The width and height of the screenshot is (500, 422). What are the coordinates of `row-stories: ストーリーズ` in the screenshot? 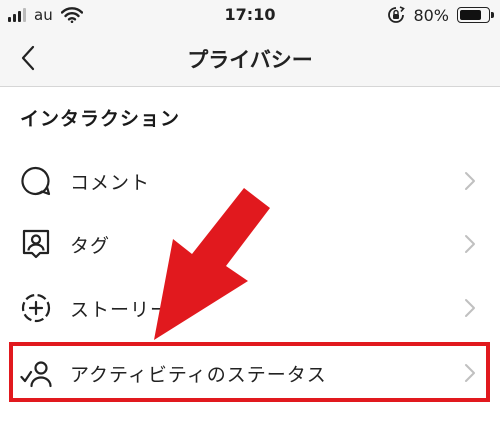 It's located at (250, 308).